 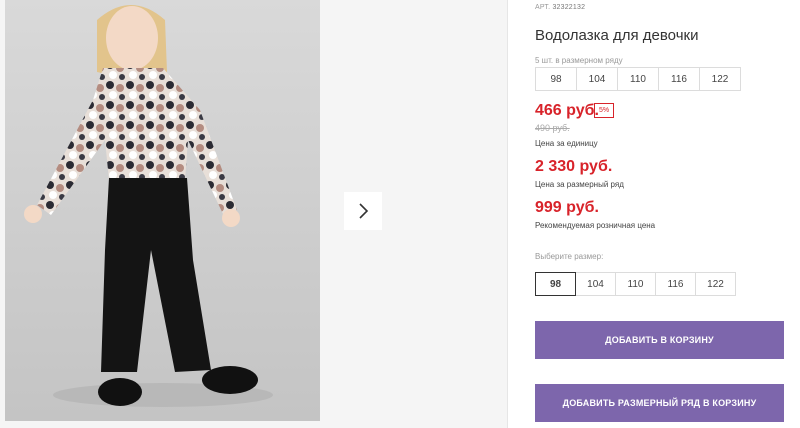 What do you see at coordinates (552, 128) in the screenshot?
I see `old-price: 490 руб.` at bounding box center [552, 128].